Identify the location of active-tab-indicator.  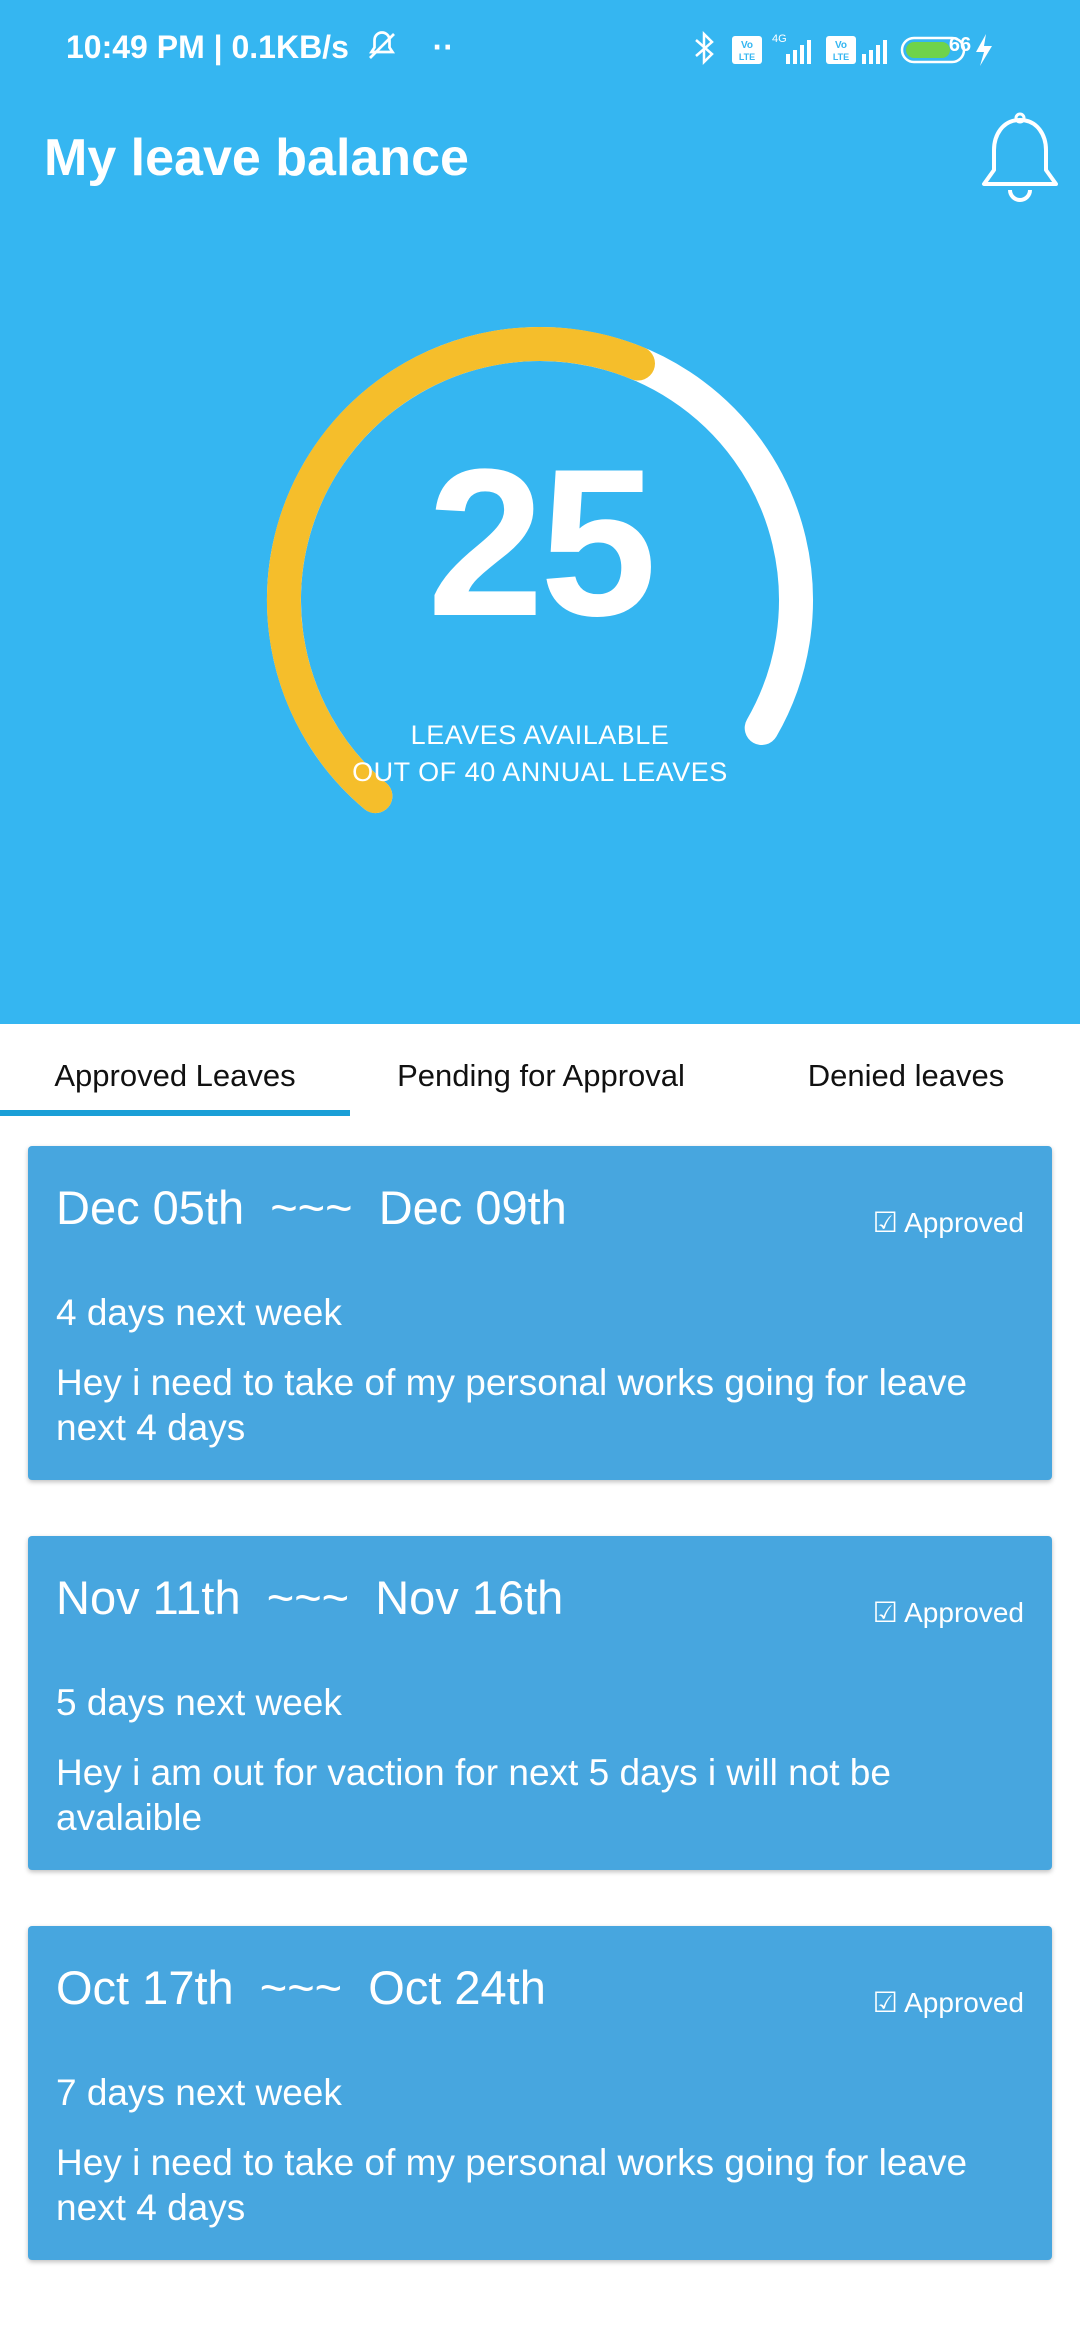
(175, 1113).